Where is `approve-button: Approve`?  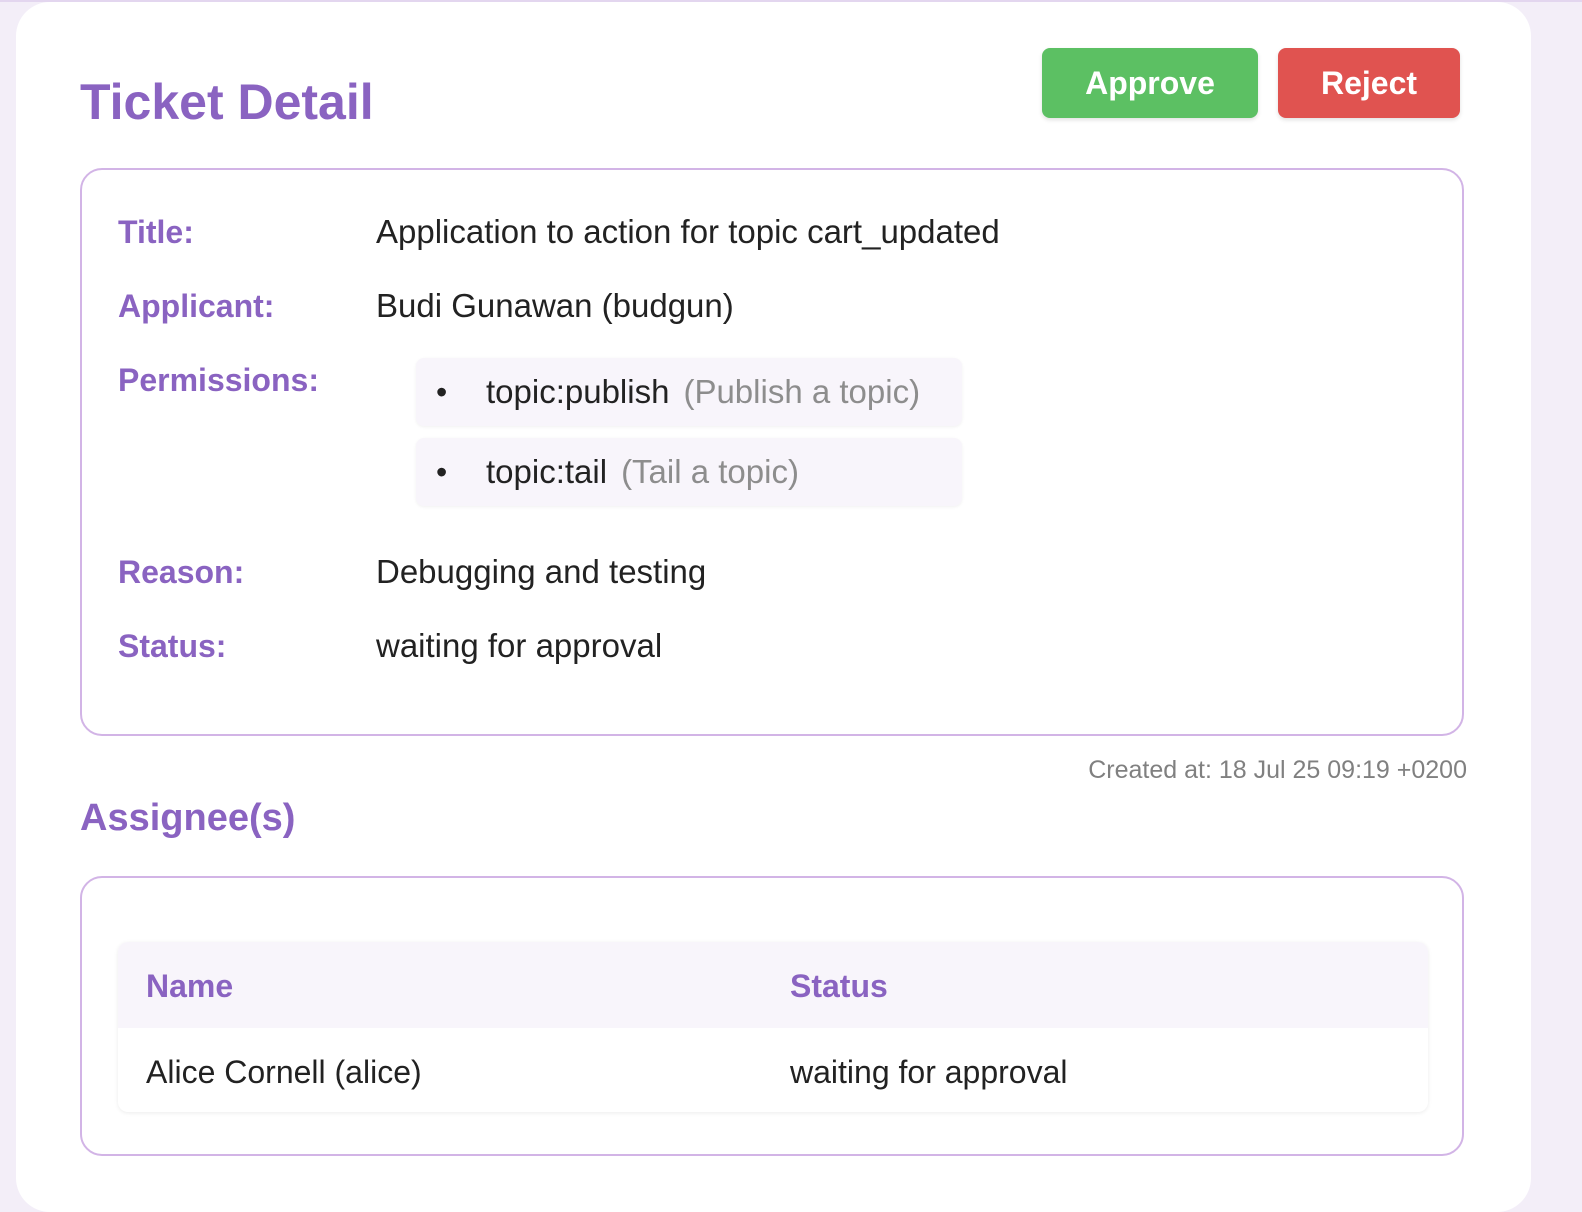 approve-button: Approve is located at coordinates (1150, 83).